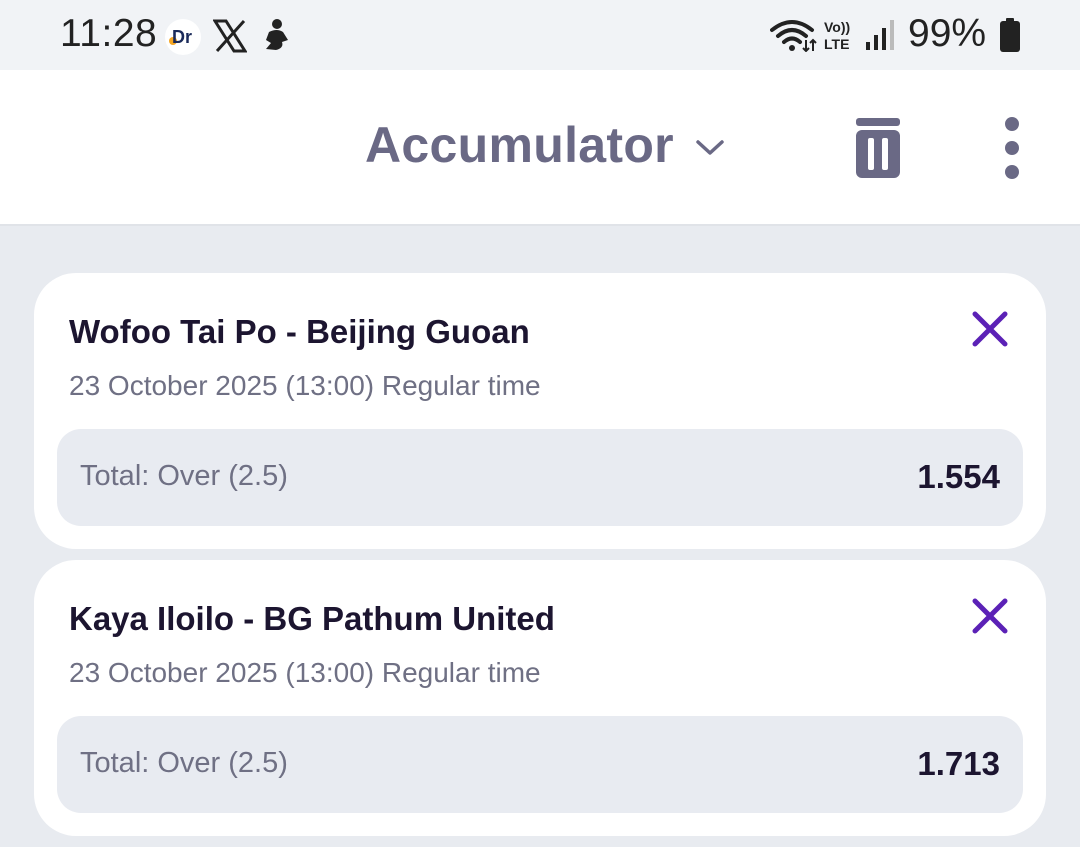  What do you see at coordinates (880, 35) in the screenshot?
I see `signal-icon` at bounding box center [880, 35].